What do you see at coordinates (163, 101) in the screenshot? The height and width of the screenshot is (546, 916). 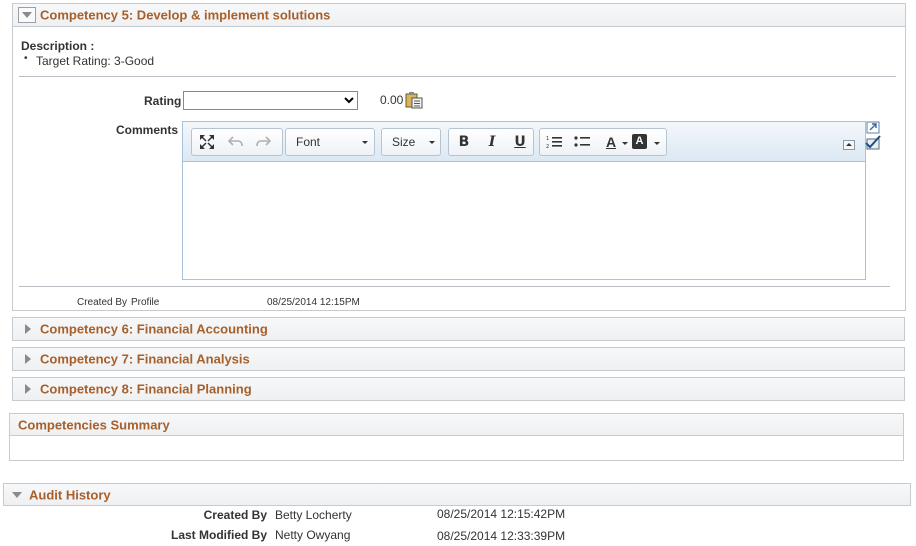 I see `rating-label: Rating` at bounding box center [163, 101].